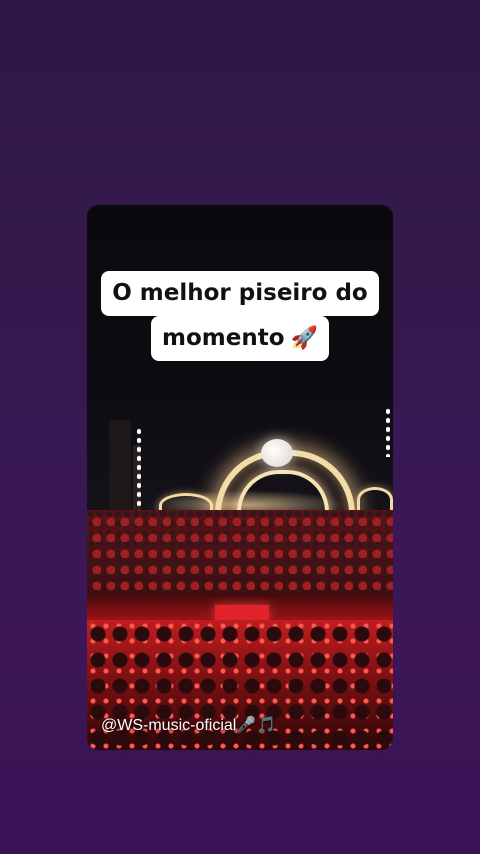 The height and width of the screenshot is (854, 480). I want to click on caption-line-2: momento 🚀, so click(240, 338).